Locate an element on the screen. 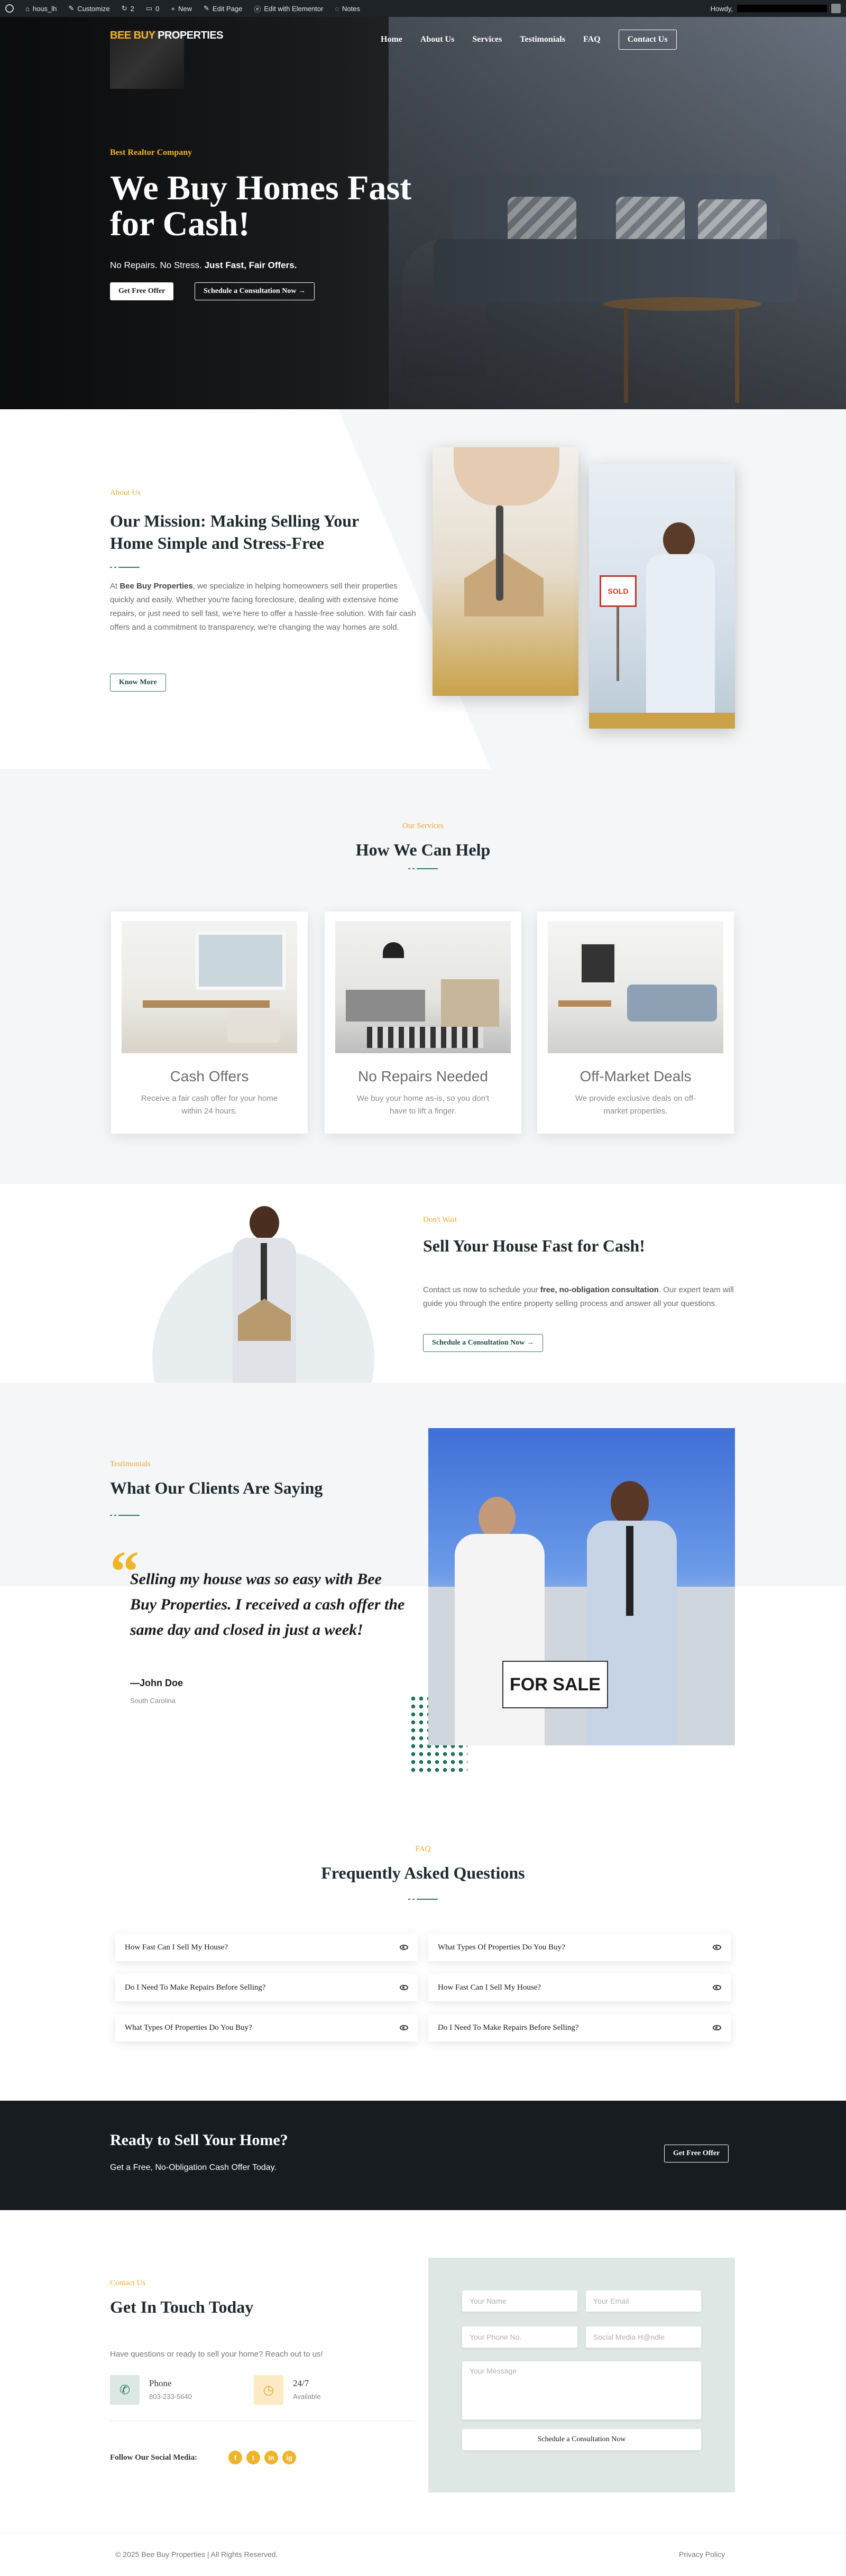  logo-word-1: BEE BUY is located at coordinates (132, 35).